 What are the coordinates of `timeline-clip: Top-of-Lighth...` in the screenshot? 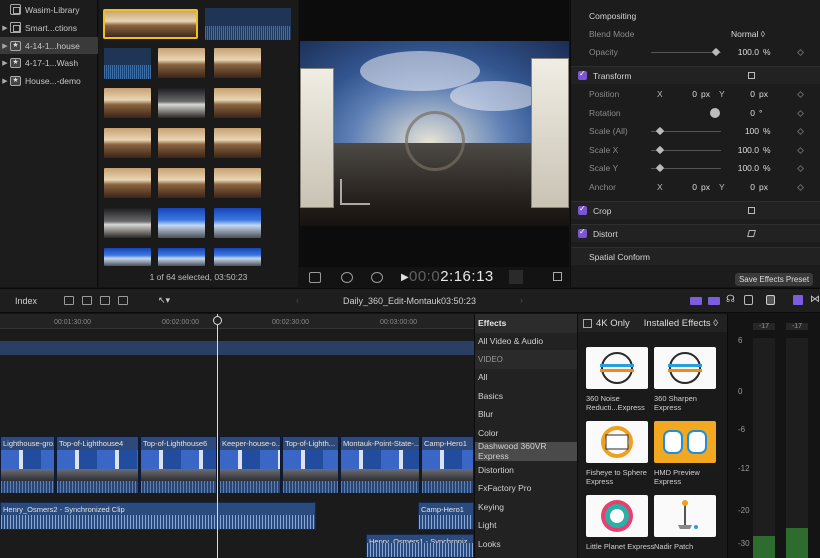 It's located at (310, 465).